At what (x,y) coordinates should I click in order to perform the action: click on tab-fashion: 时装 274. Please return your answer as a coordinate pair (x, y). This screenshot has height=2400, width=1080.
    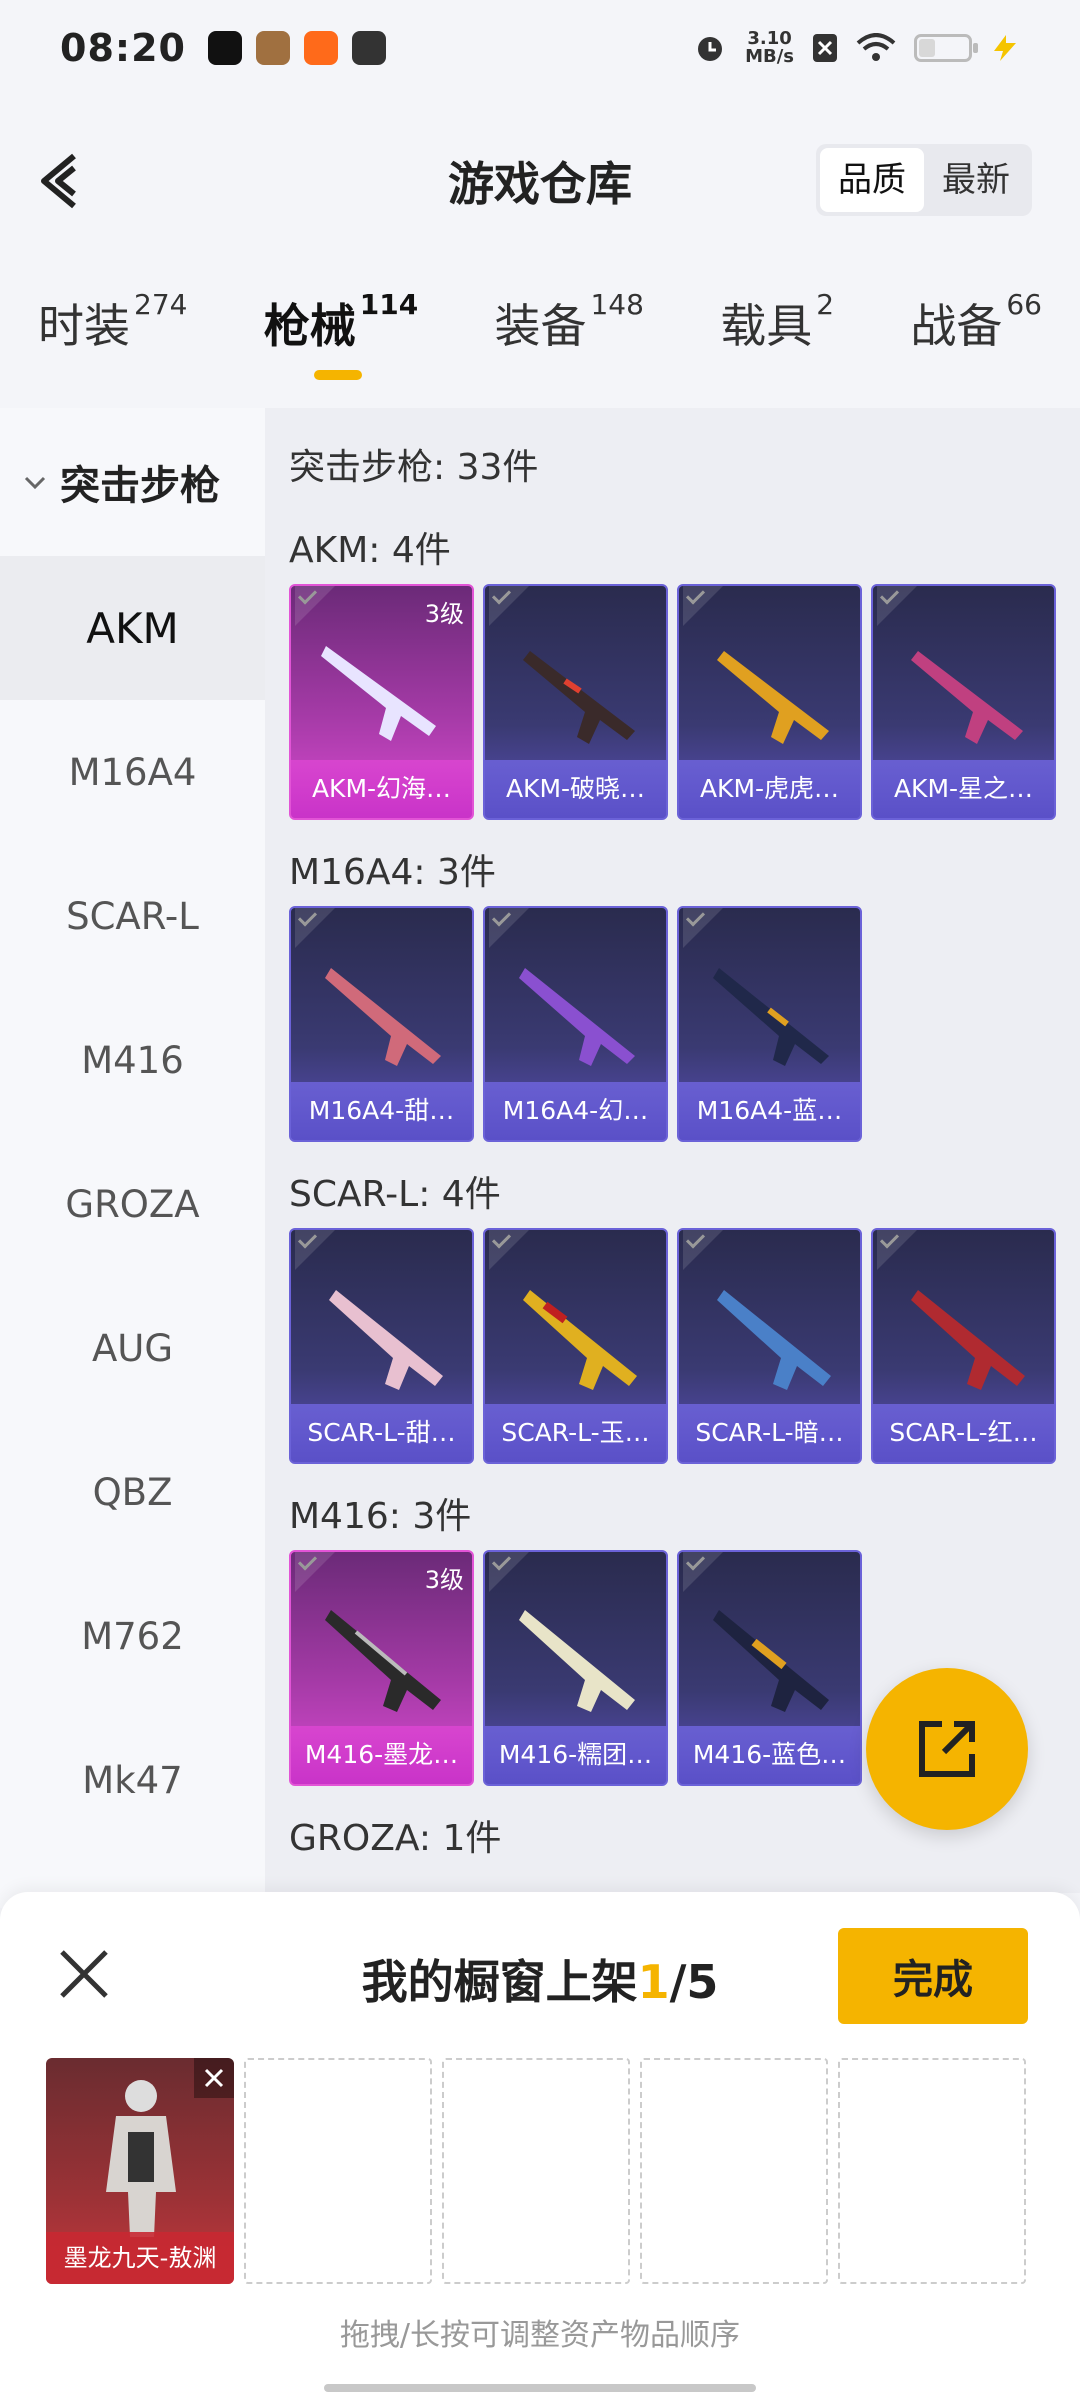
    Looking at the image, I should click on (113, 344).